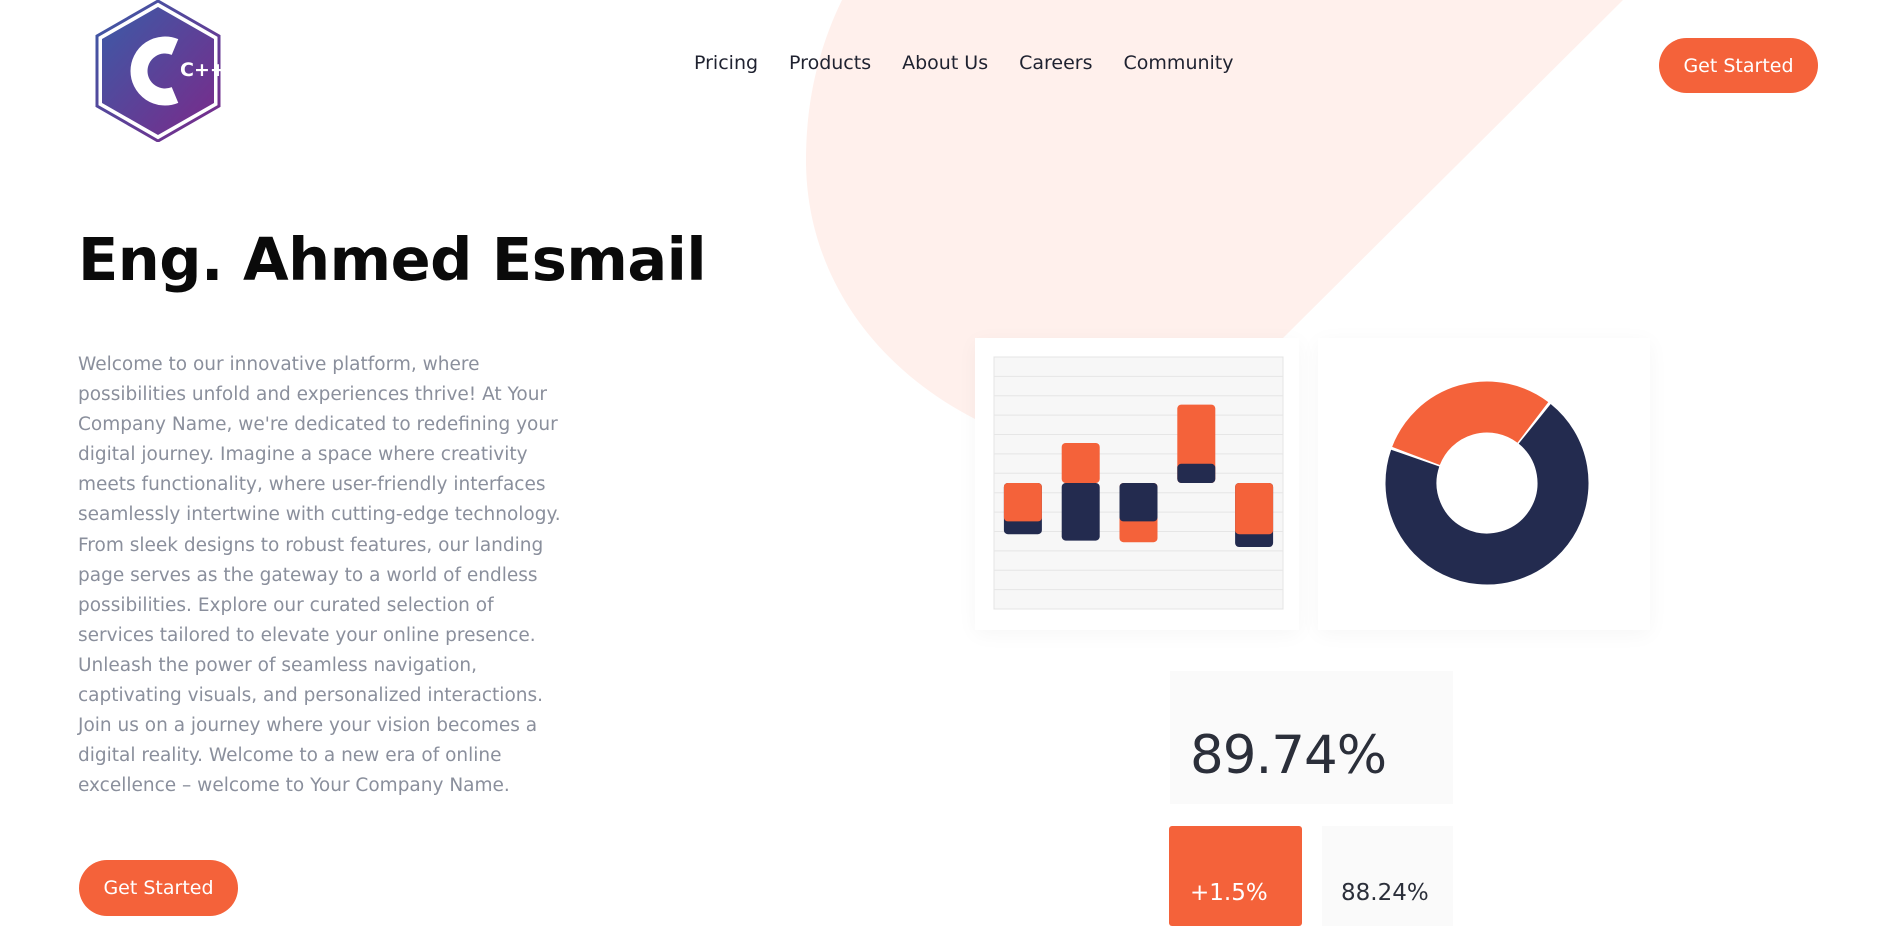 The width and height of the screenshot is (1899, 926). Describe the element at coordinates (1487, 483) in the screenshot. I see `donut-chart` at that location.